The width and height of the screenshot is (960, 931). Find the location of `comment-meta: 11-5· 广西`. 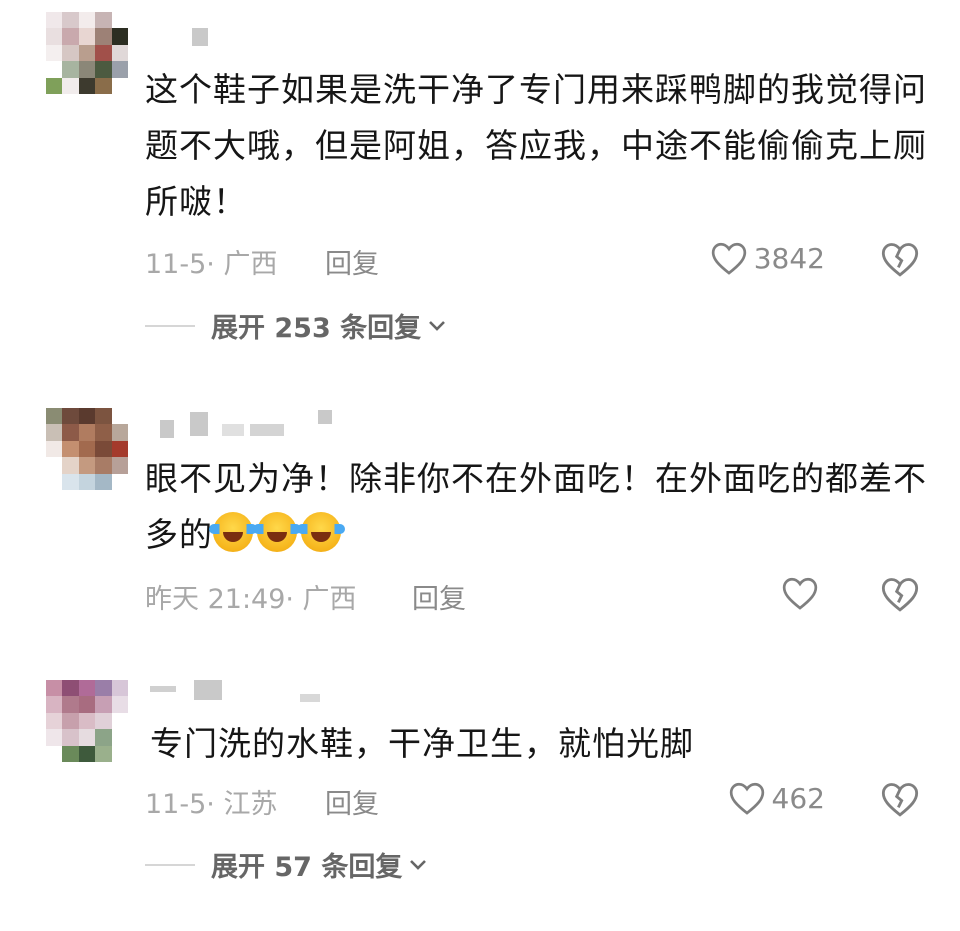

comment-meta: 11-5· 广西 is located at coordinates (211, 264).